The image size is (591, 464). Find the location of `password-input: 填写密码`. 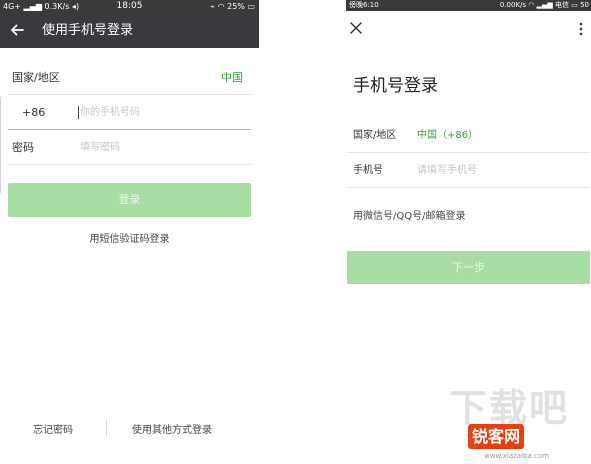

password-input: 填写密码 is located at coordinates (100, 147).